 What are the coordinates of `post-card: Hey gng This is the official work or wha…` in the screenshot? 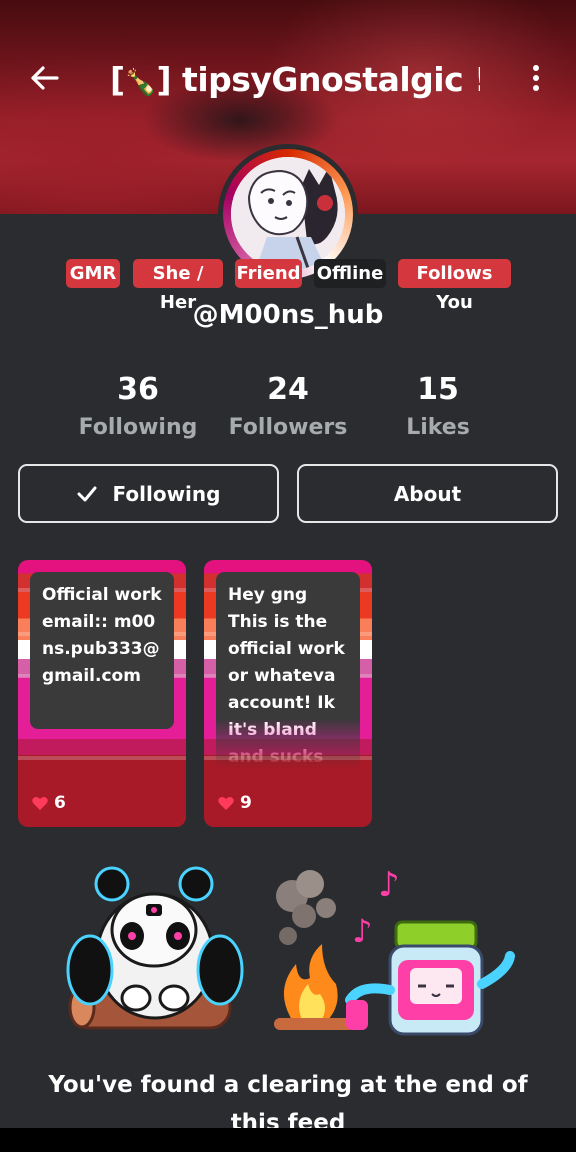 It's located at (288, 693).